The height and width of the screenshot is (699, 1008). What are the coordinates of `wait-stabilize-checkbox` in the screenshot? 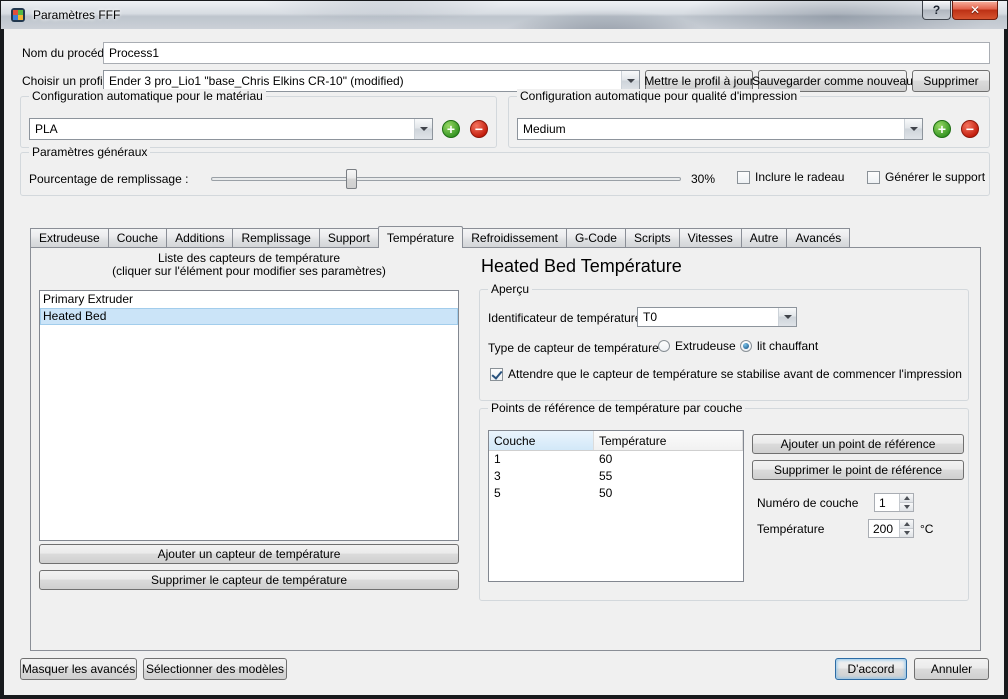 It's located at (496, 374).